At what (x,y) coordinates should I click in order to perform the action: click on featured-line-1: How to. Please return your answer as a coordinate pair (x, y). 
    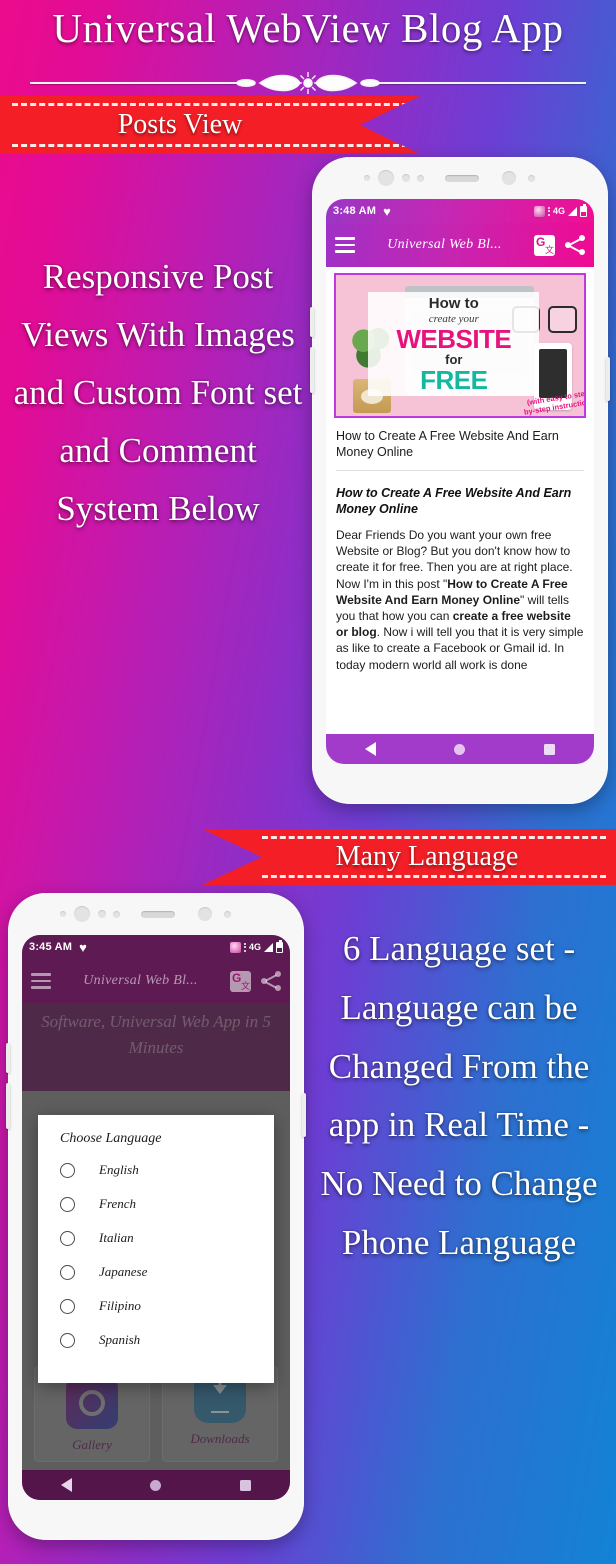
    Looking at the image, I should click on (453, 304).